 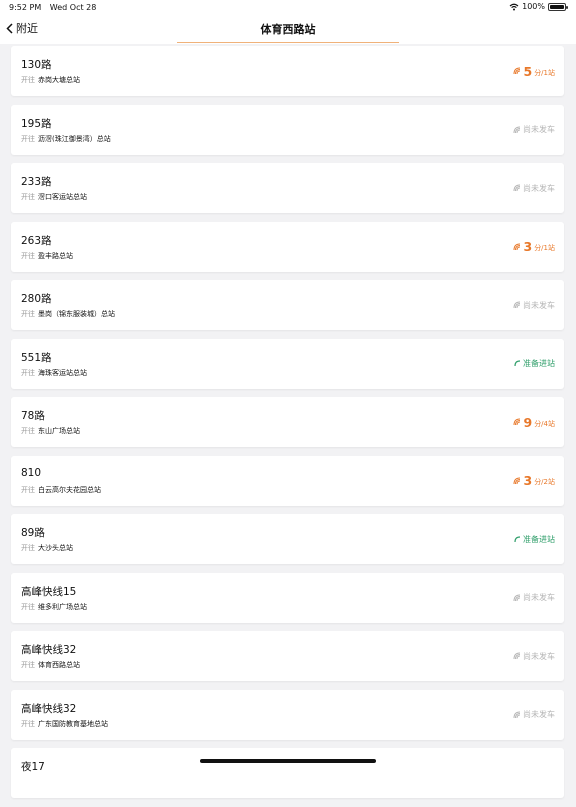 I want to click on route-destination: 开往 体育西路总站, so click(x=50, y=665).